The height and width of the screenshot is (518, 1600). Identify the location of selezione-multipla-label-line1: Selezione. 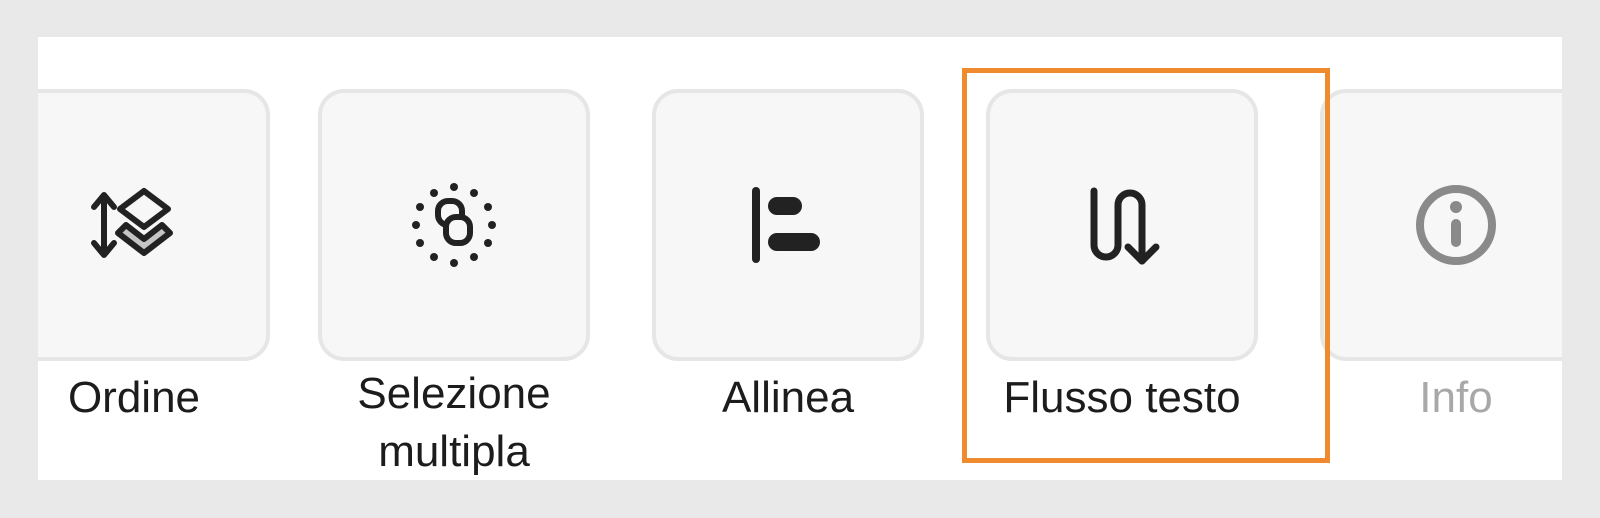
(454, 393).